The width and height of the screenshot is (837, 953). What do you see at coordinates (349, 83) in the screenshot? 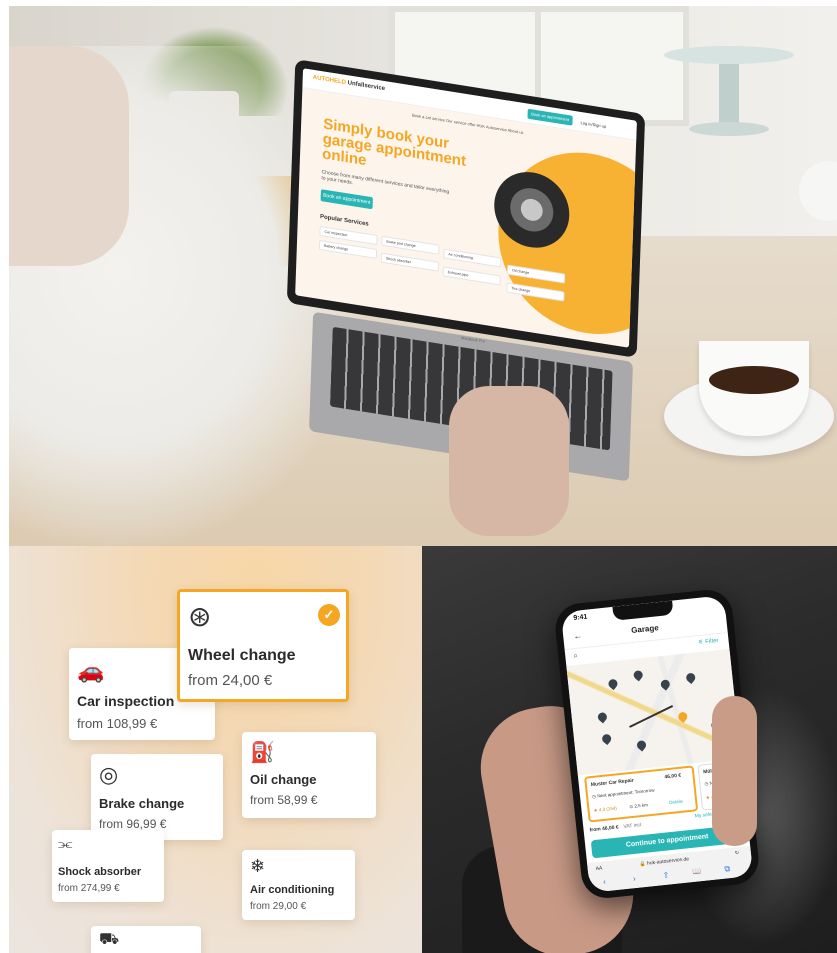
I see `site-logo: AUTOHELD Unfallservice` at bounding box center [349, 83].